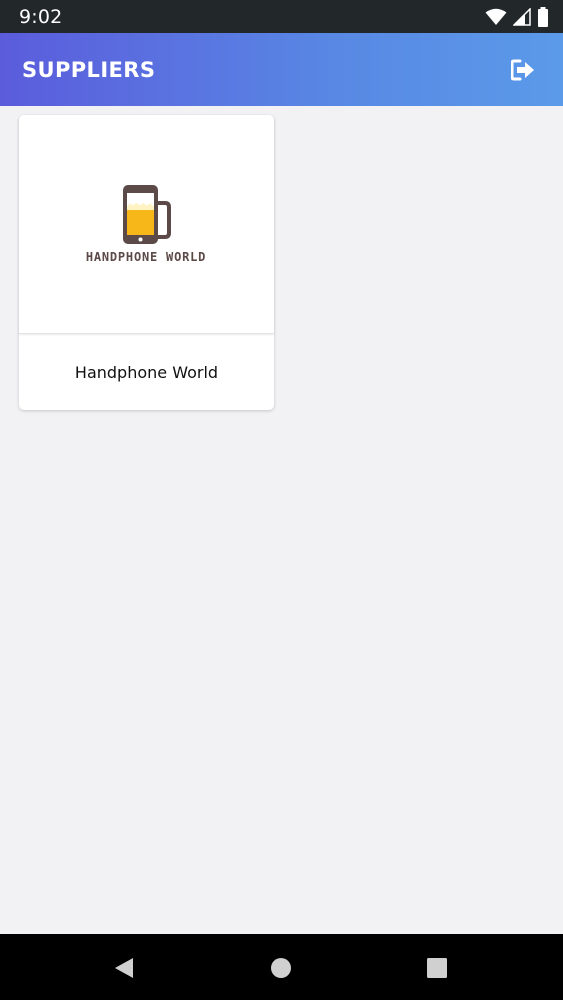 The height and width of the screenshot is (1000, 563). What do you see at coordinates (89, 69) in the screenshot?
I see `page-title: SUPPLIERS` at bounding box center [89, 69].